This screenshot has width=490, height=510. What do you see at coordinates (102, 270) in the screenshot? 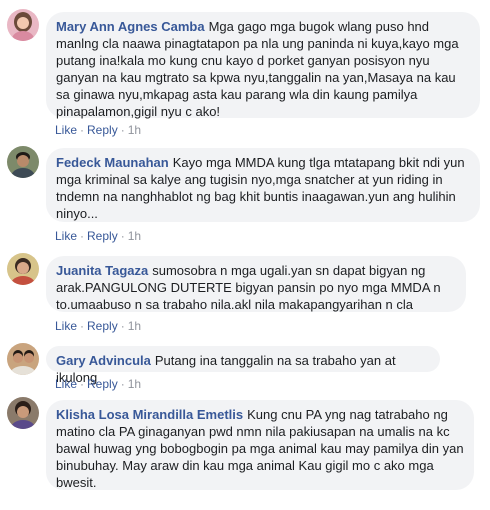
I see `comment-author: Juanita Tagaza` at bounding box center [102, 270].